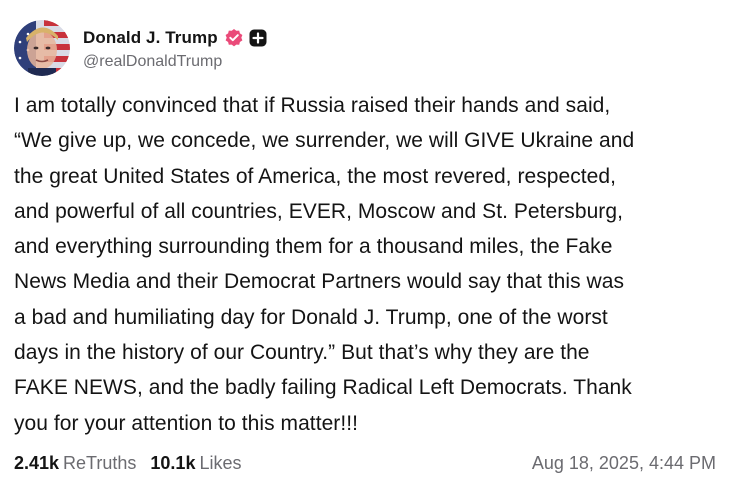 The height and width of the screenshot is (481, 732). Describe the element at coordinates (258, 38) in the screenshot. I see `plus-icon` at that location.